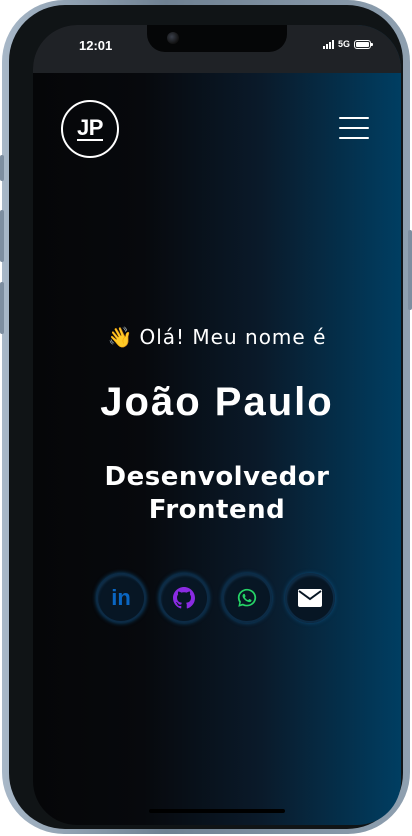 Image resolution: width=412 pixels, height=836 pixels. I want to click on status-time: 12:01, so click(96, 45).